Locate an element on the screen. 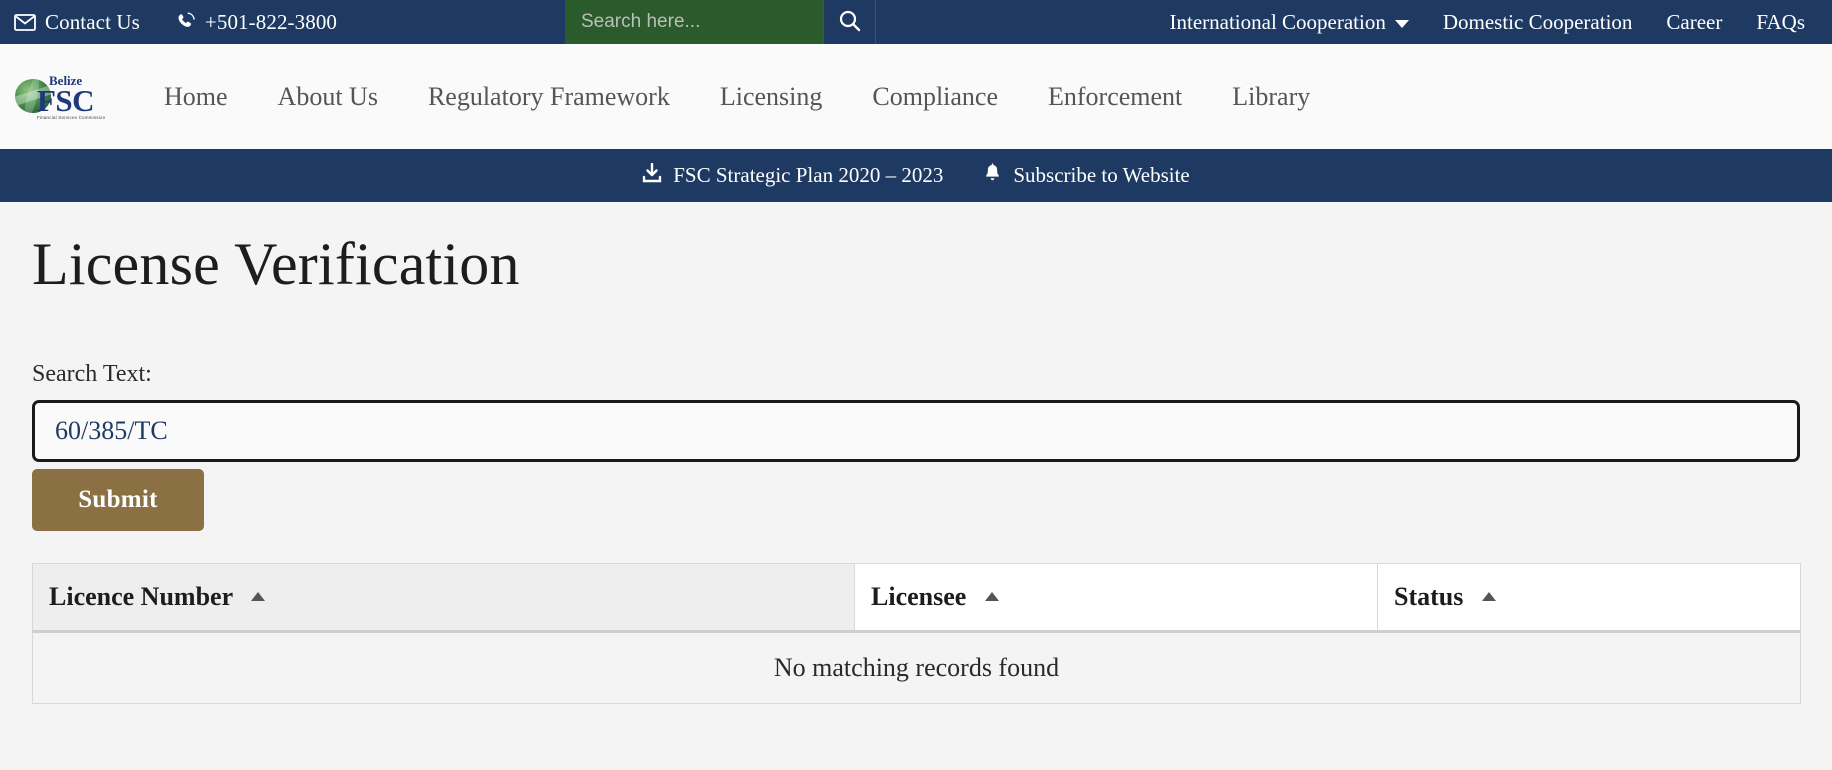 Image resolution: width=1832 pixels, height=770 pixels. topbar-item-label: Career is located at coordinates (1694, 21).